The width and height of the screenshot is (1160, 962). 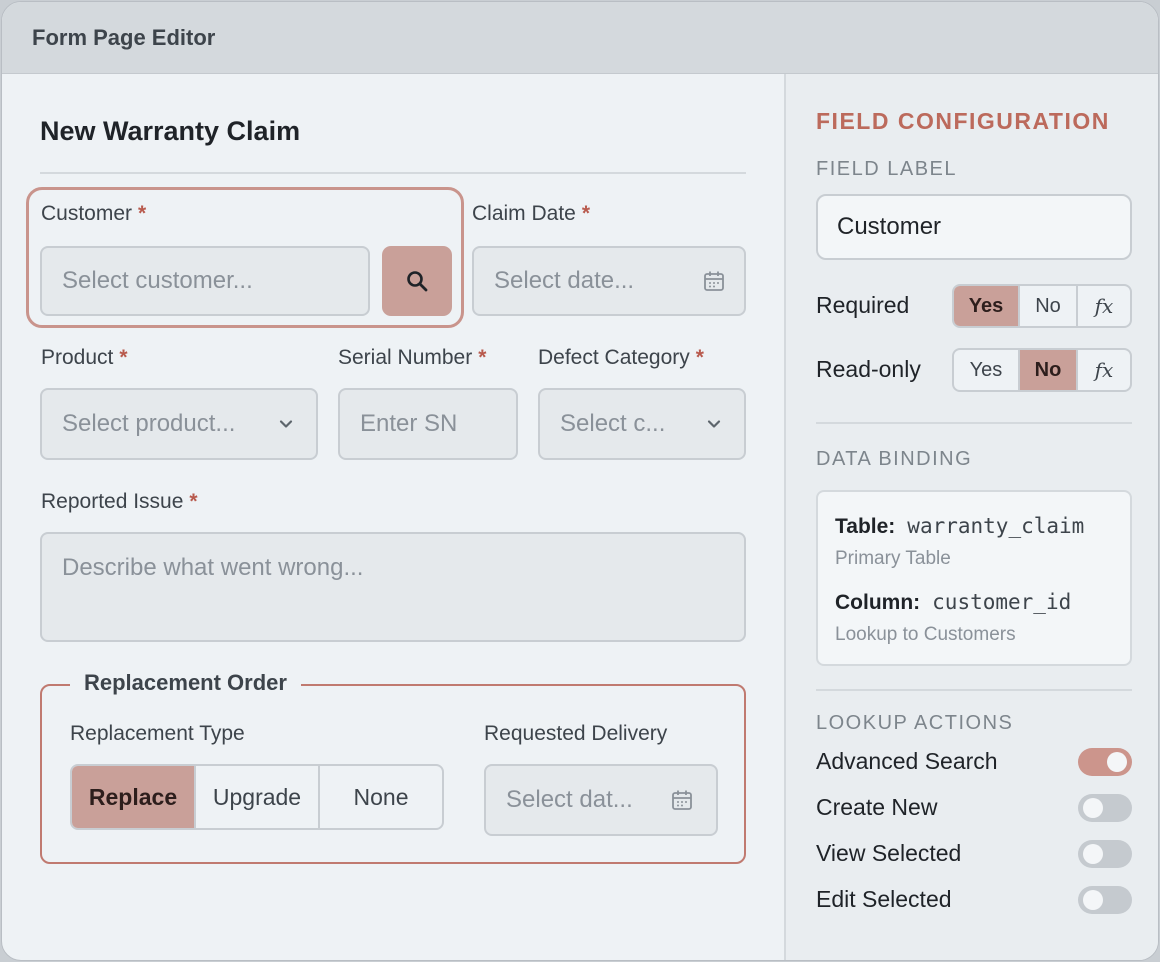 What do you see at coordinates (412, 357) in the screenshot?
I see `serial-number-label: Serial Number *` at bounding box center [412, 357].